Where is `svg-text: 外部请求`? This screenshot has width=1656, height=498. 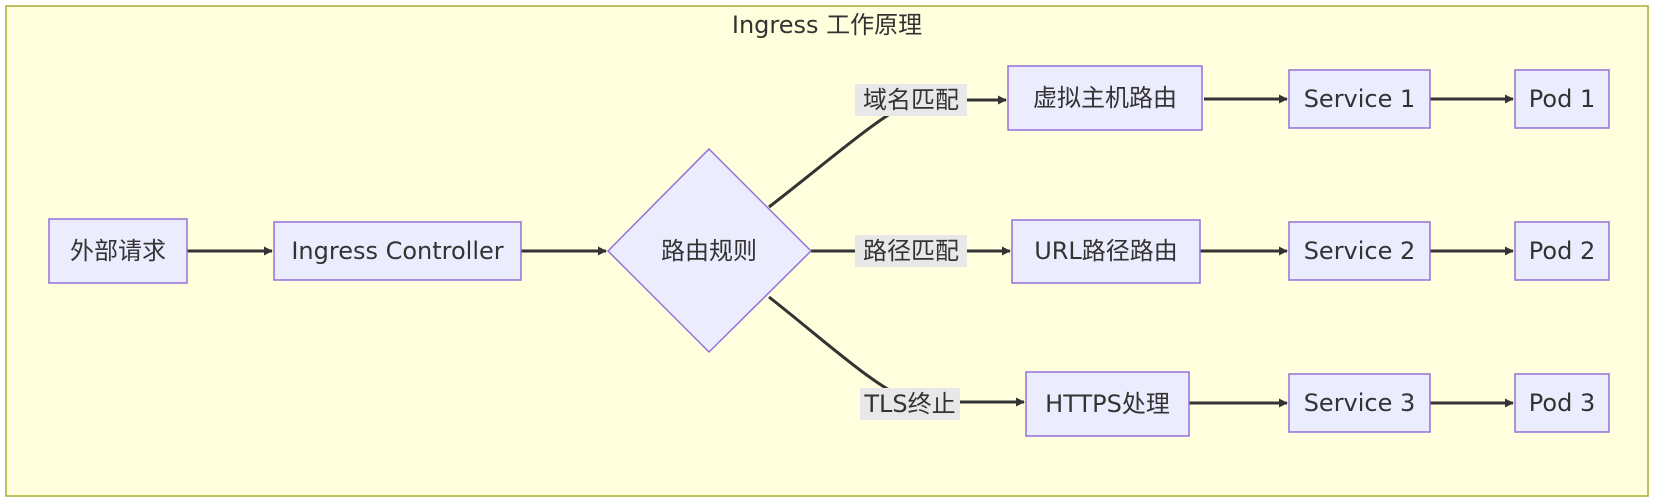
svg-text: 外部请求 is located at coordinates (118, 251).